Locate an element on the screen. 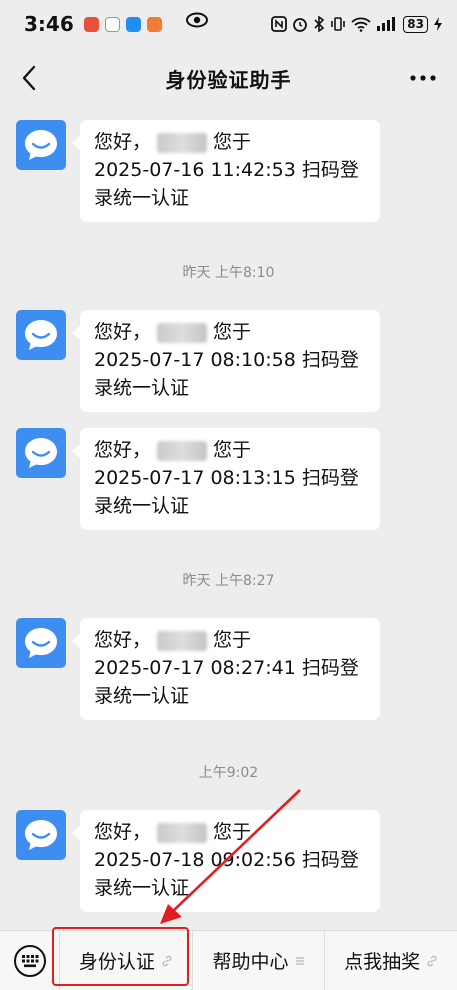 This screenshot has height=990, width=457. battery-indicator: 83 is located at coordinates (415, 24).